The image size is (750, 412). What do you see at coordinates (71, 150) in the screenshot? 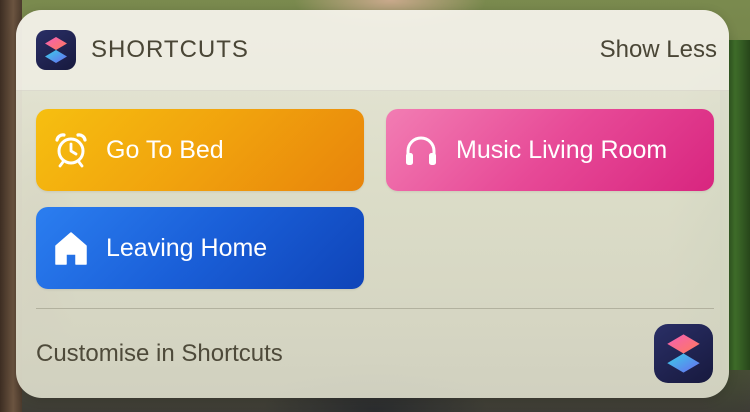
I see `alarm-clock-icon` at bounding box center [71, 150].